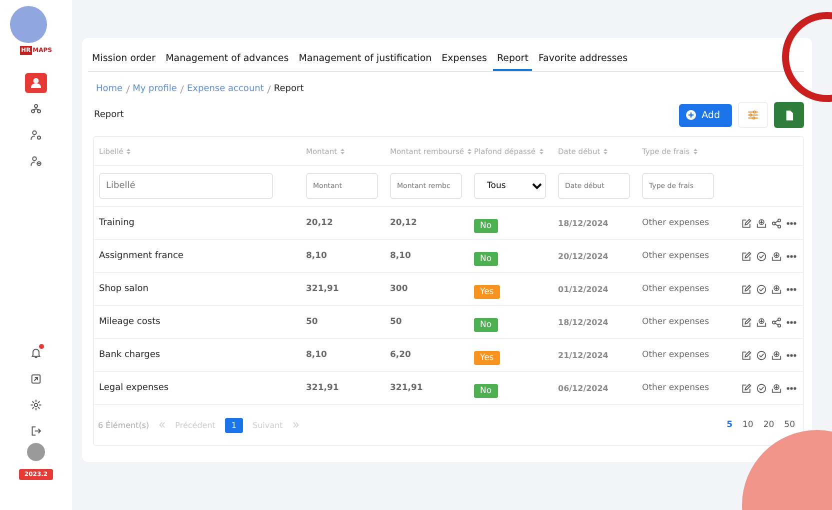 The width and height of the screenshot is (832, 510). I want to click on page-size-option: 10, so click(748, 425).